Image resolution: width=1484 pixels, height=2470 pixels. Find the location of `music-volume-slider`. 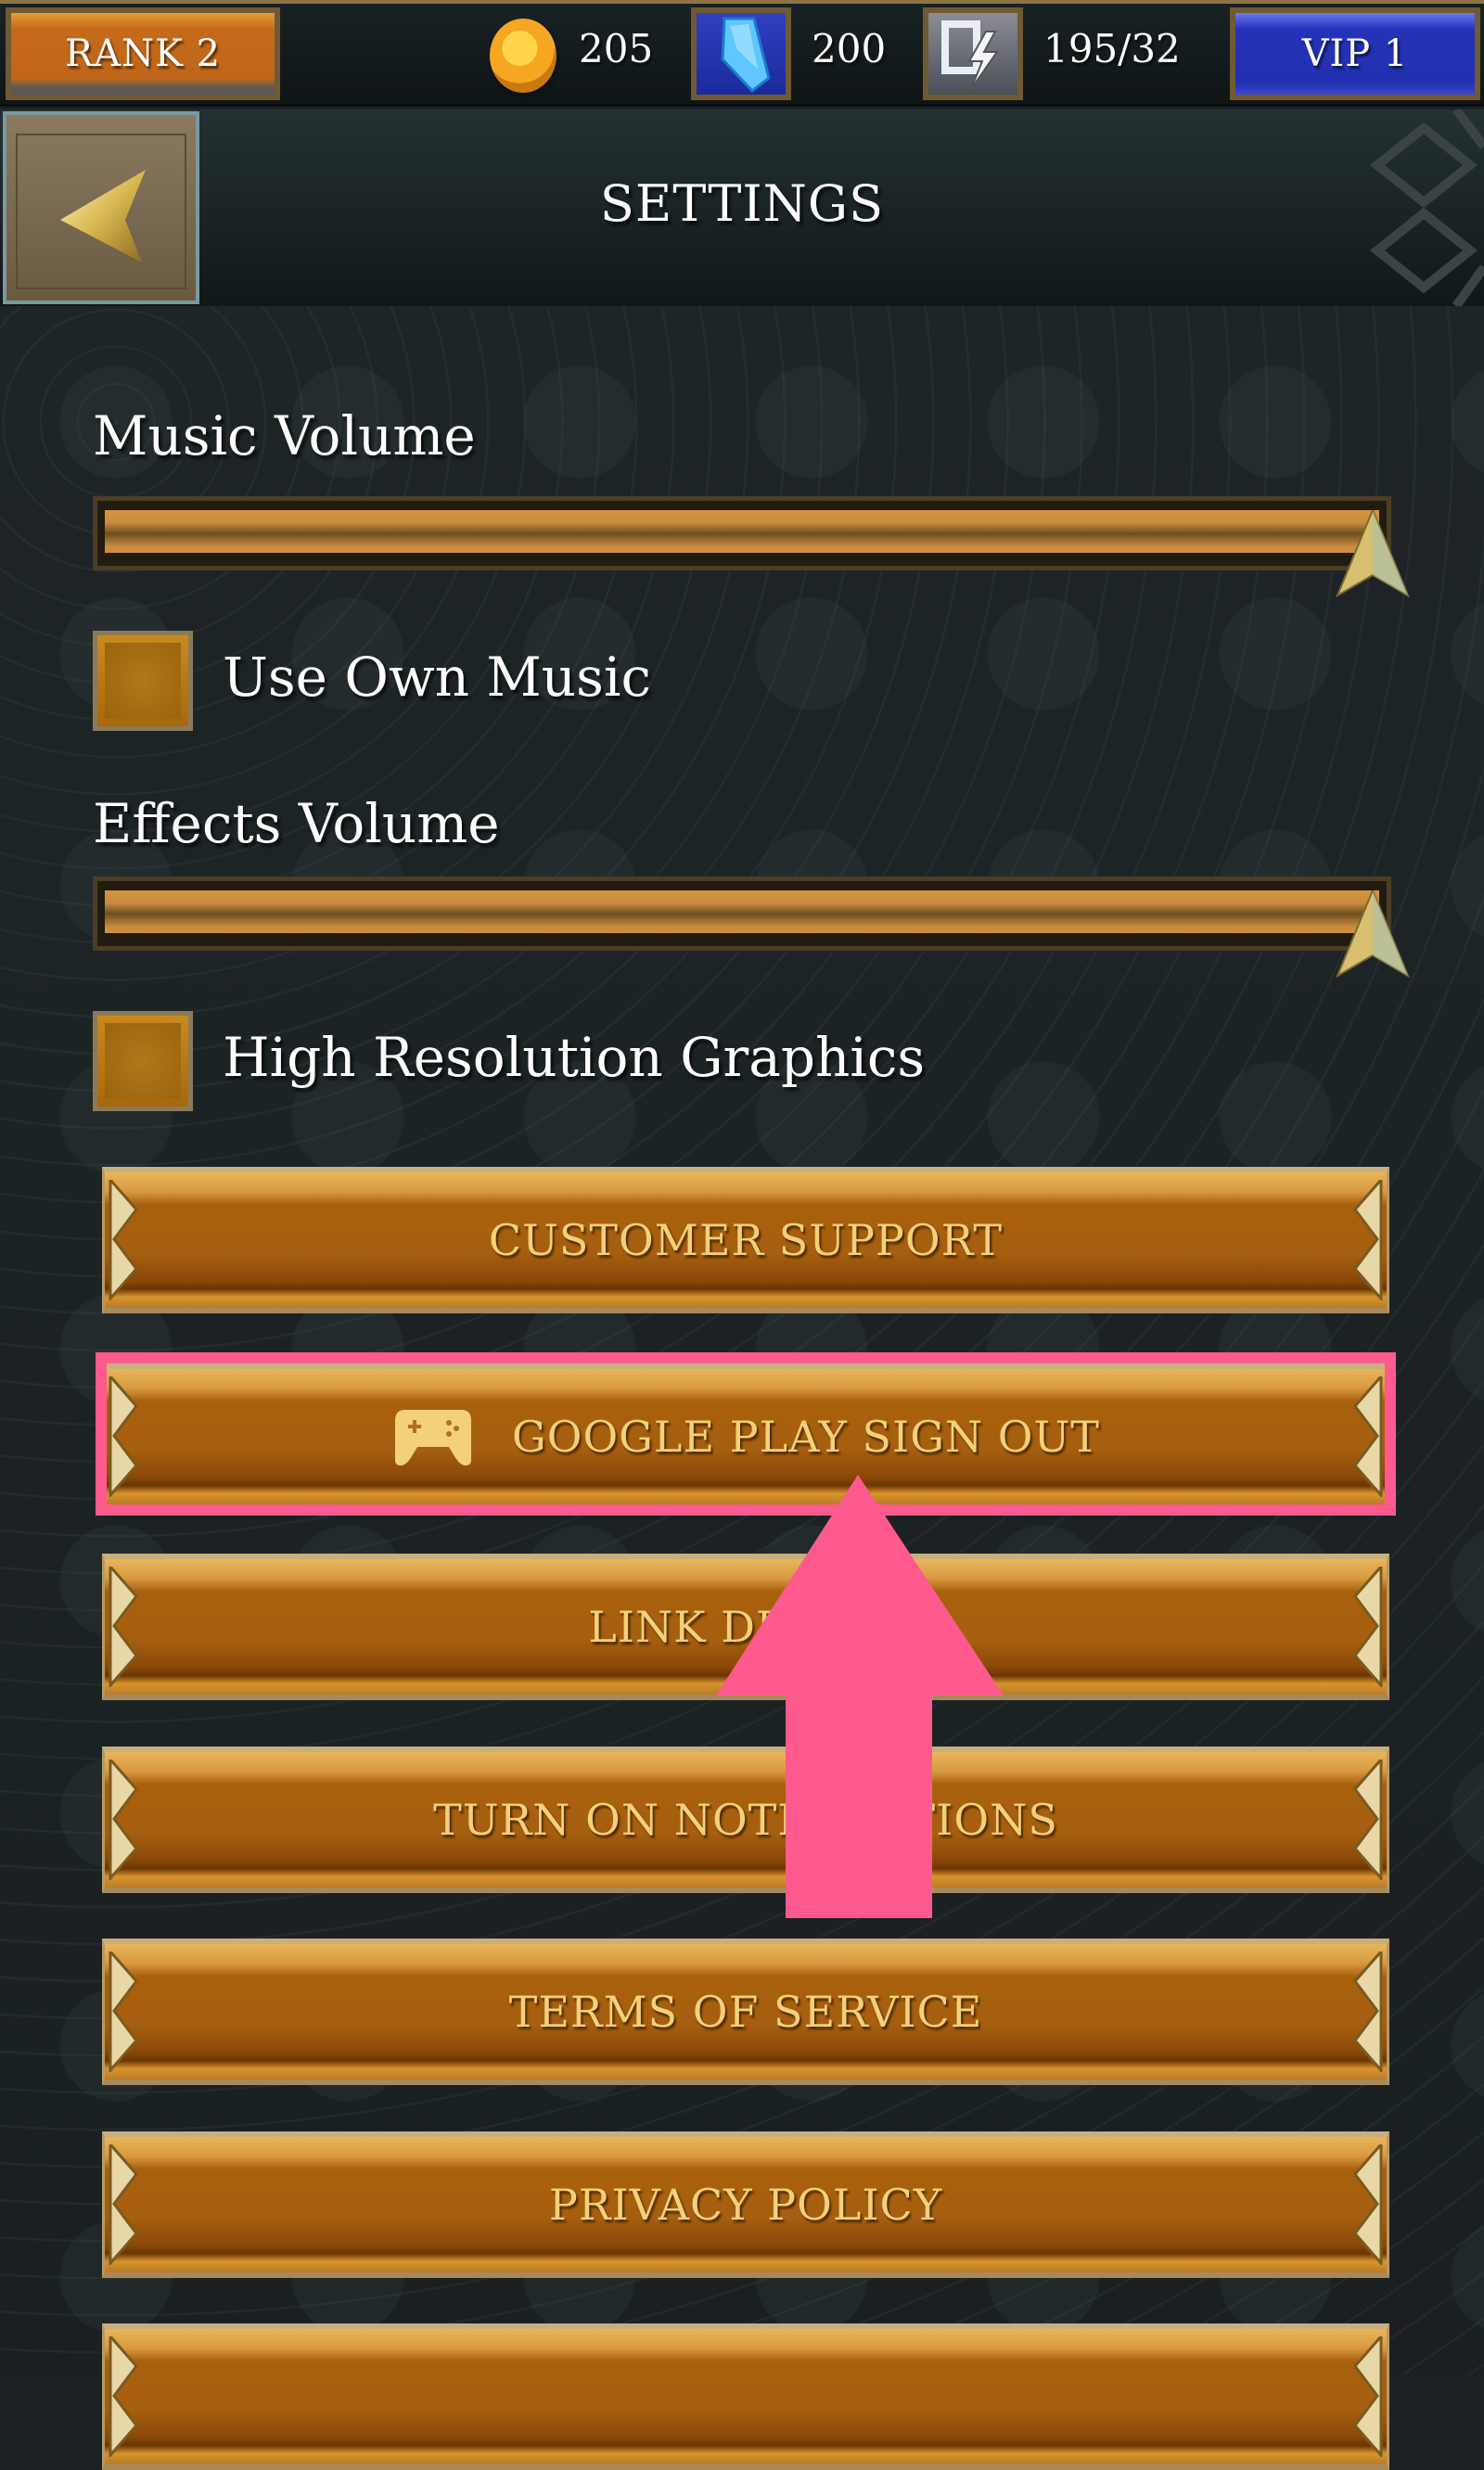

music-volume-slider is located at coordinates (742, 533).